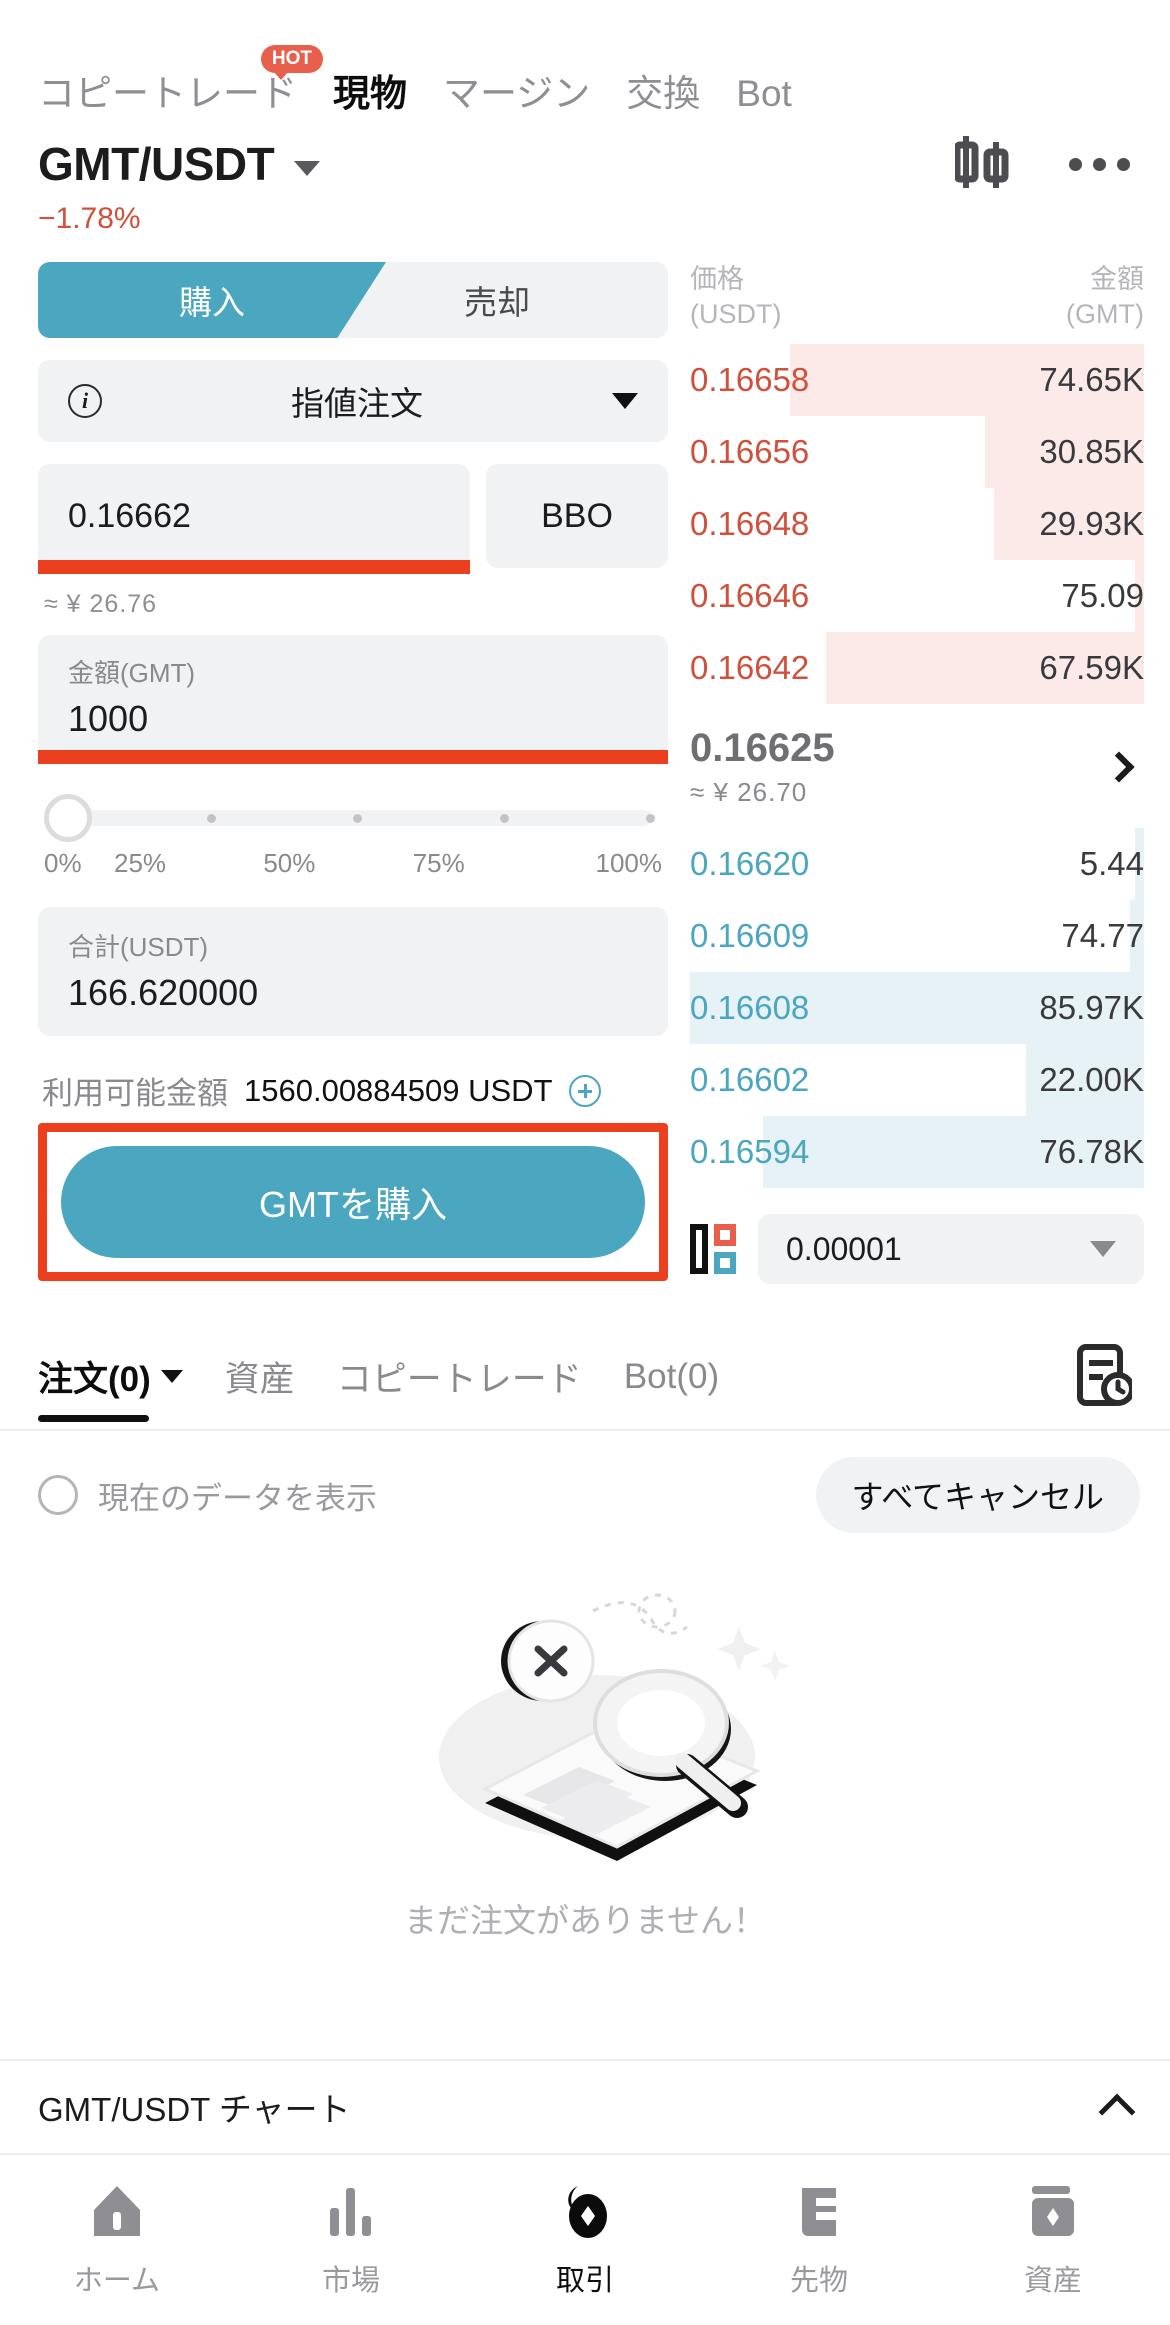 This screenshot has width=1170, height=2325. Describe the element at coordinates (117, 2280) in the screenshot. I see `bottom-nav-label: ホーム` at that location.